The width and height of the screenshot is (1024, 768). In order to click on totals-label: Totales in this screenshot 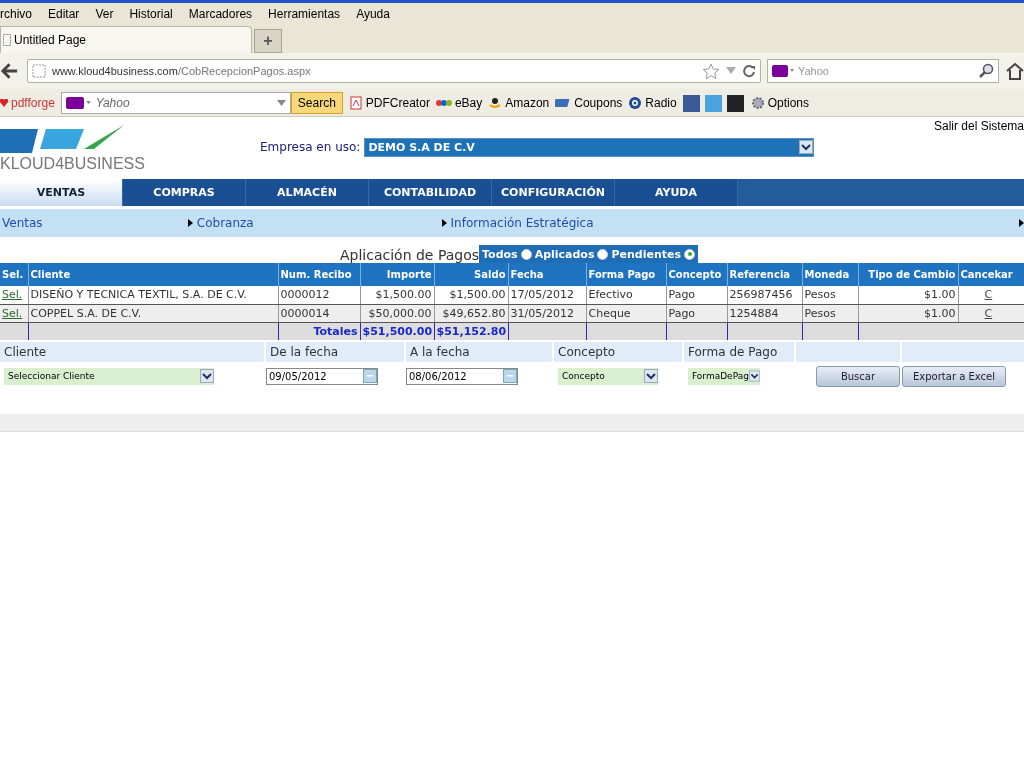, I will do `click(335, 331)`.